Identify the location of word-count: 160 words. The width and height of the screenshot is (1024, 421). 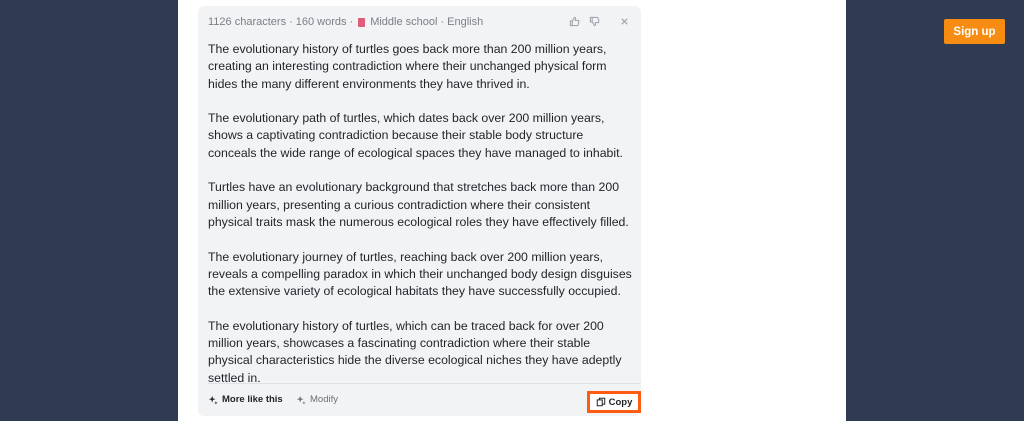
(321, 22).